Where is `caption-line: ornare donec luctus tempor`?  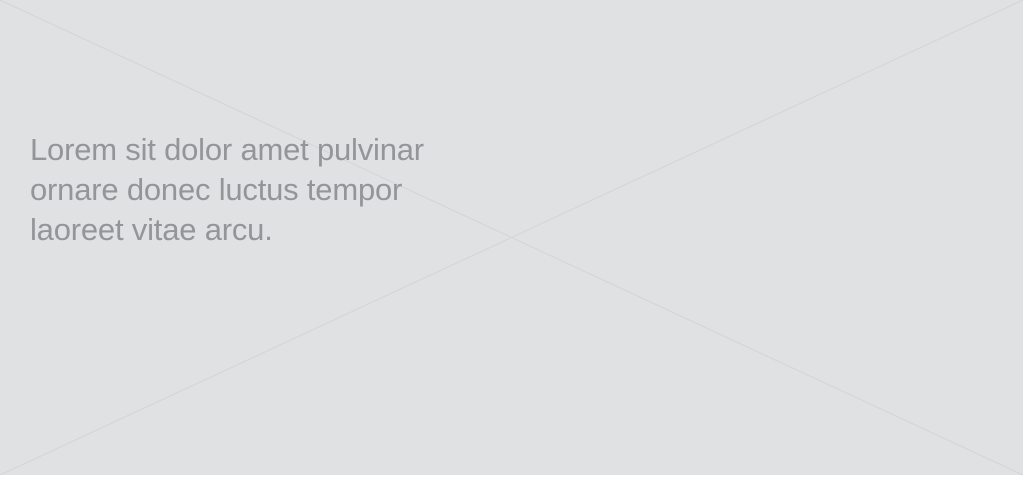 caption-line: ornare donec luctus tempor is located at coordinates (216, 189).